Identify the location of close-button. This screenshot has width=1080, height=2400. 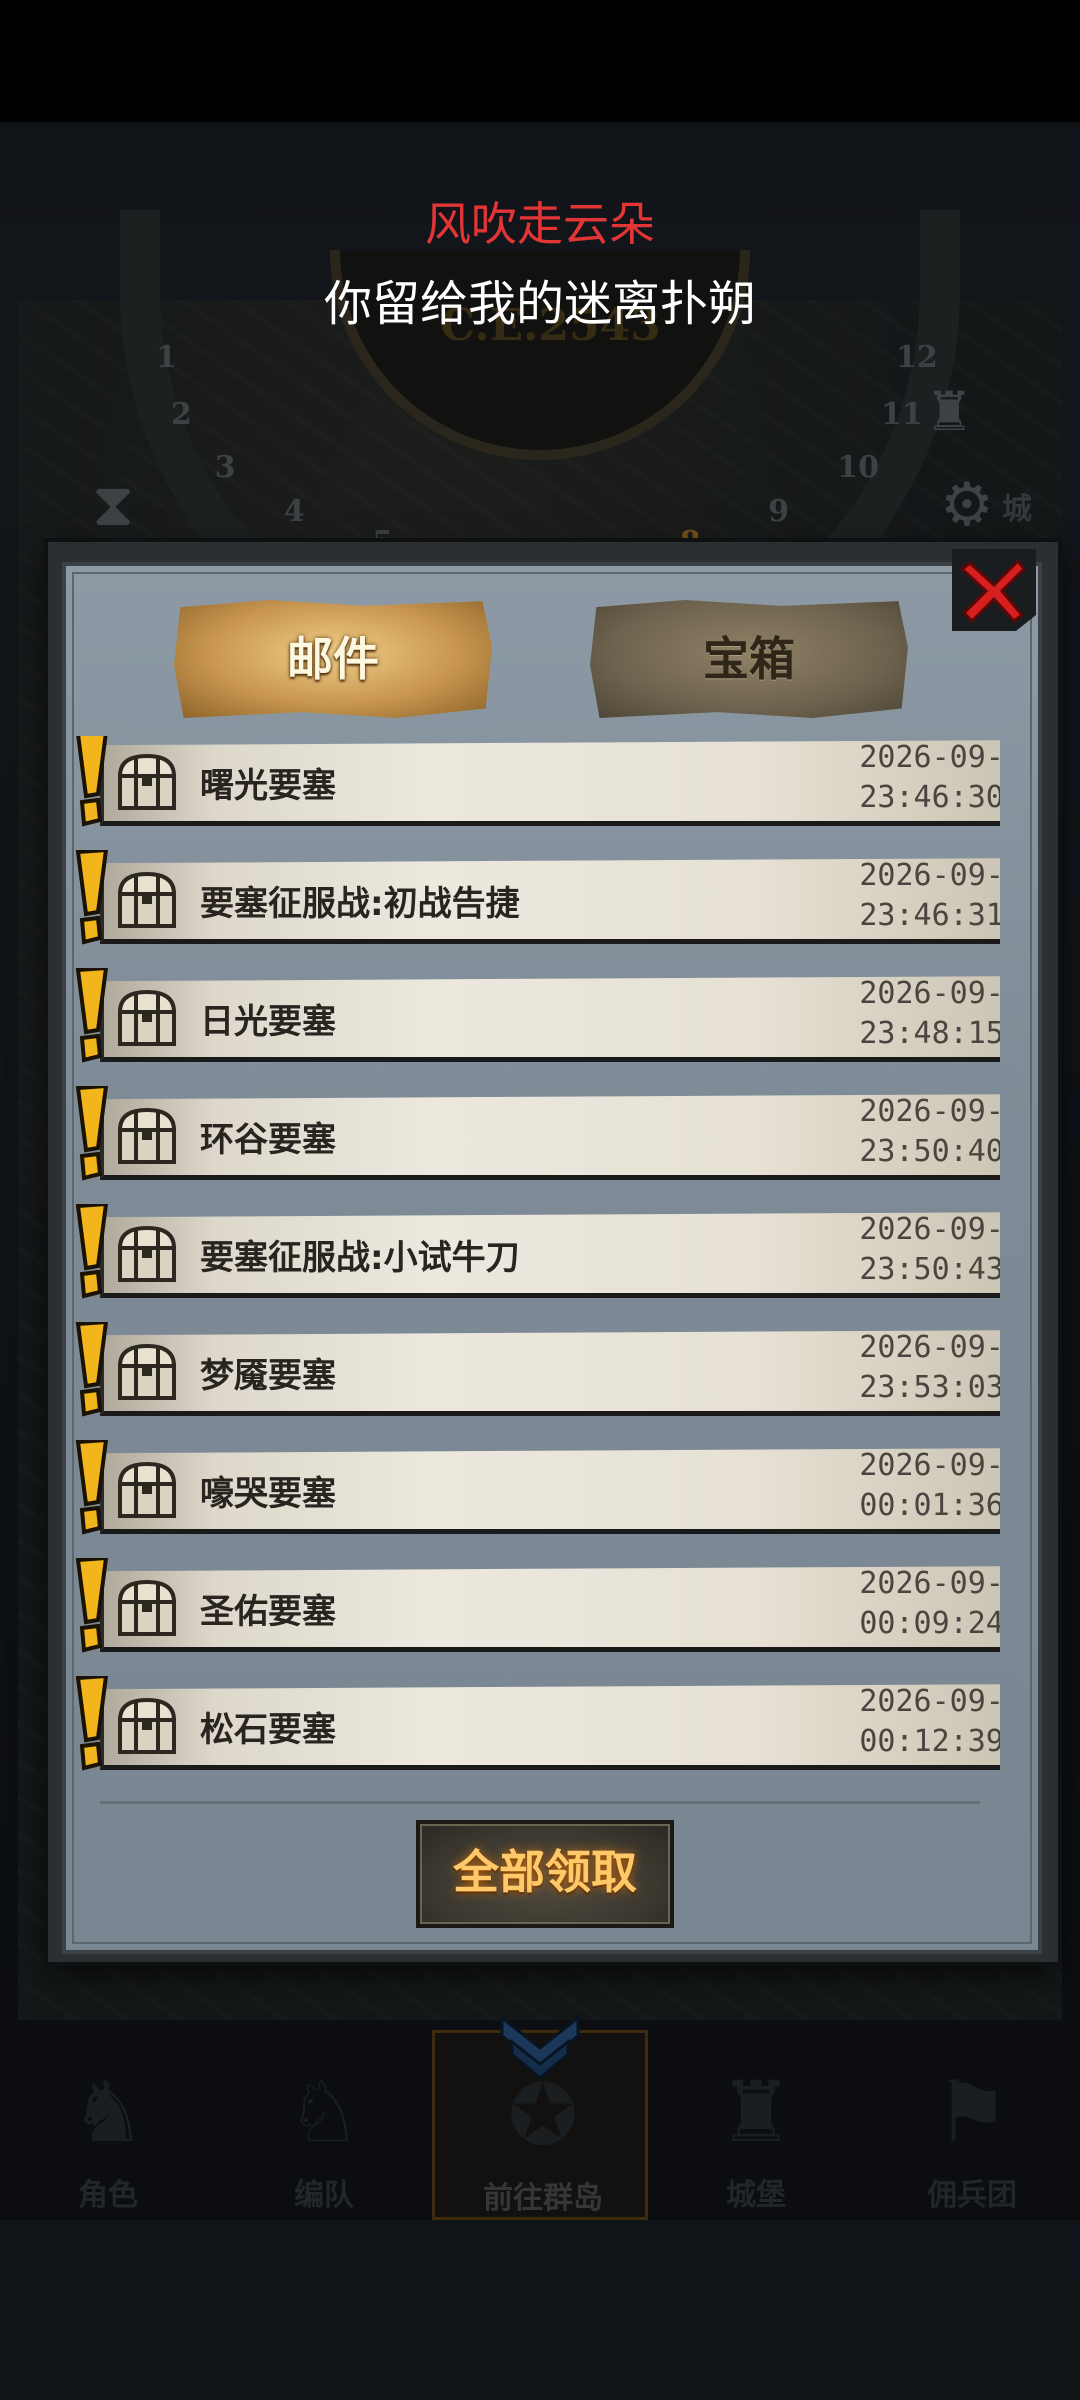
(994, 589).